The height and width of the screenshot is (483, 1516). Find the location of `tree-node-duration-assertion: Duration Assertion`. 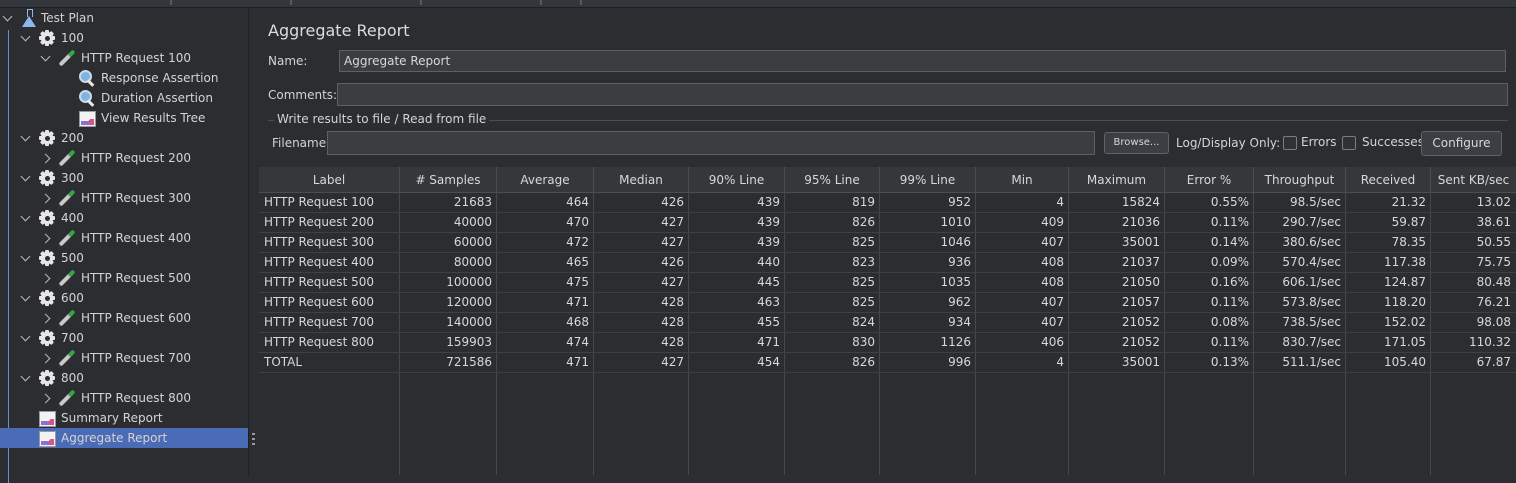

tree-node-duration-assertion: Duration Assertion is located at coordinates (124, 98).